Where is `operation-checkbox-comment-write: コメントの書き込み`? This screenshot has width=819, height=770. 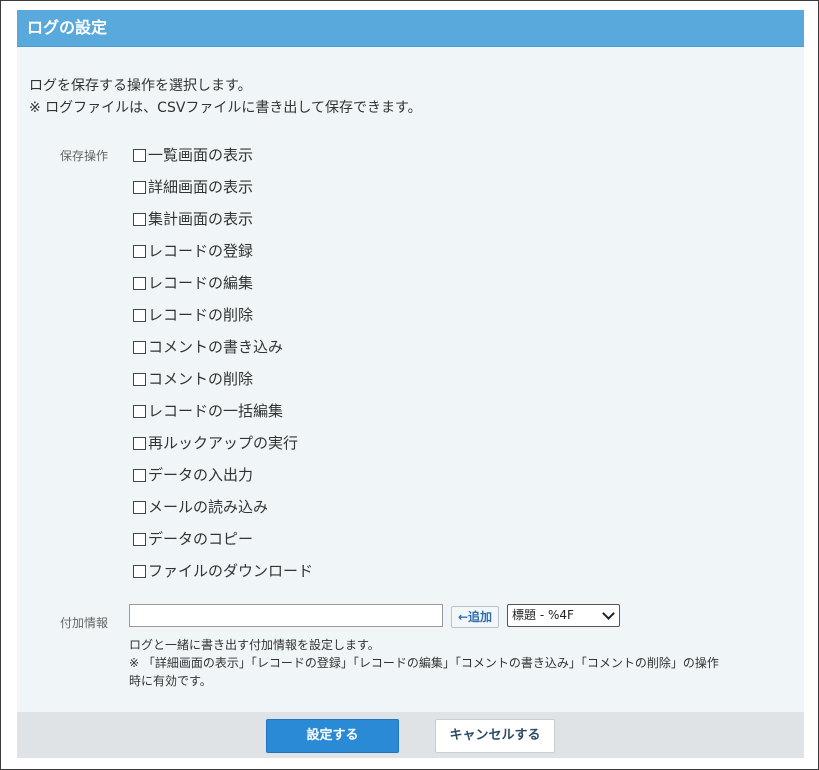 operation-checkbox-comment-write: コメントの書き込み is located at coordinates (223, 353).